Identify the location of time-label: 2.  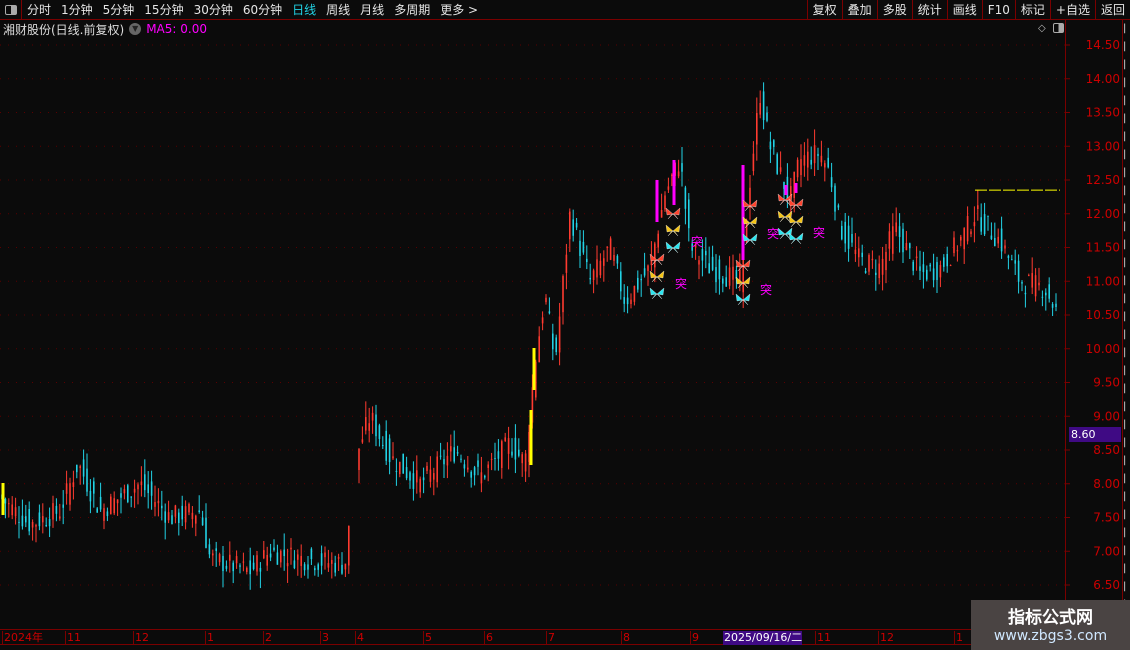
(267, 638).